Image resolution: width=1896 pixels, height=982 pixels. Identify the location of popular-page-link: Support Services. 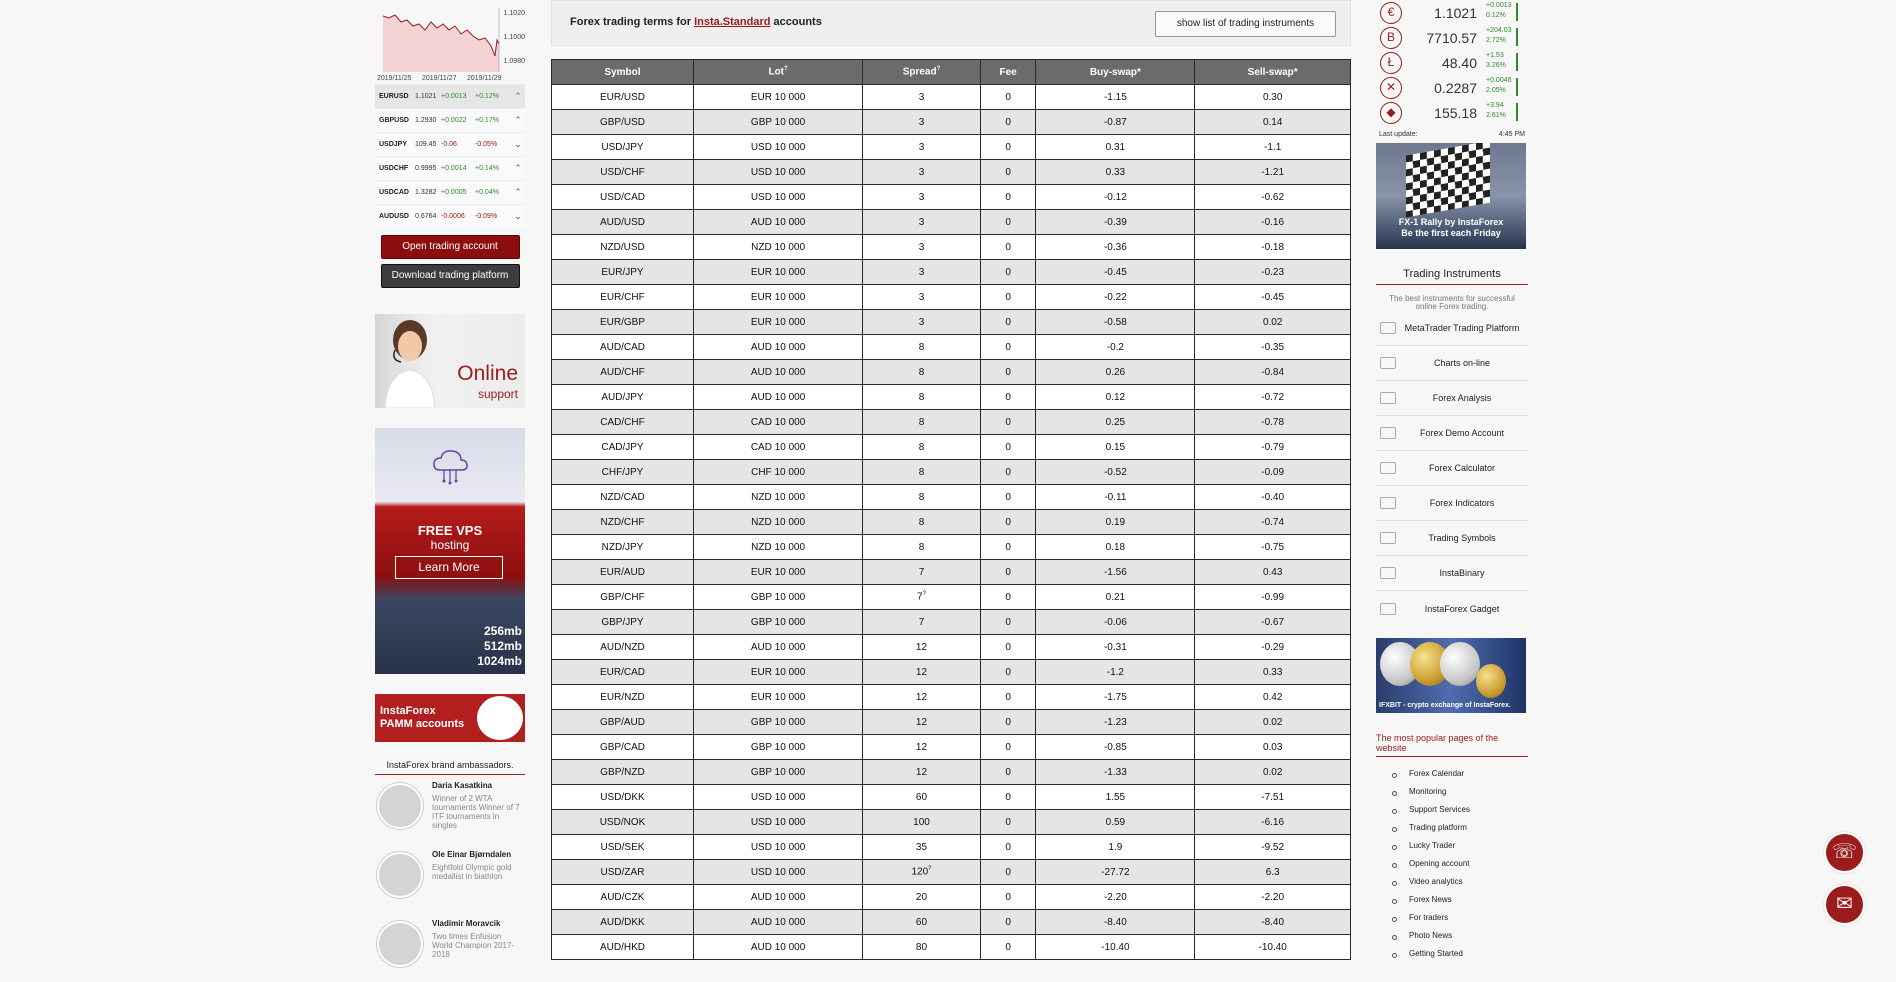
(1460, 810).